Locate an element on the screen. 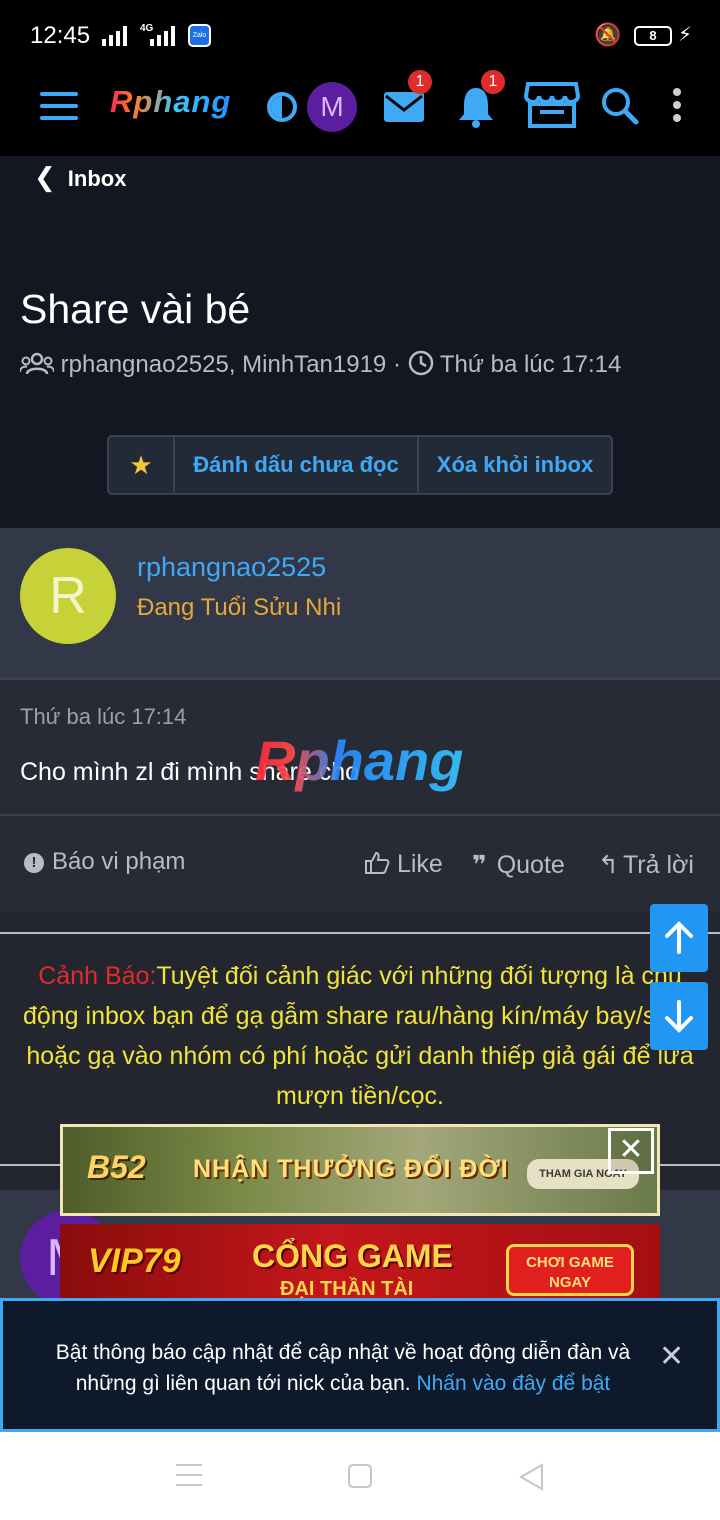 Image resolution: width=720 pixels, height=1520 pixels. site-logo: Rphang is located at coordinates (170, 102).